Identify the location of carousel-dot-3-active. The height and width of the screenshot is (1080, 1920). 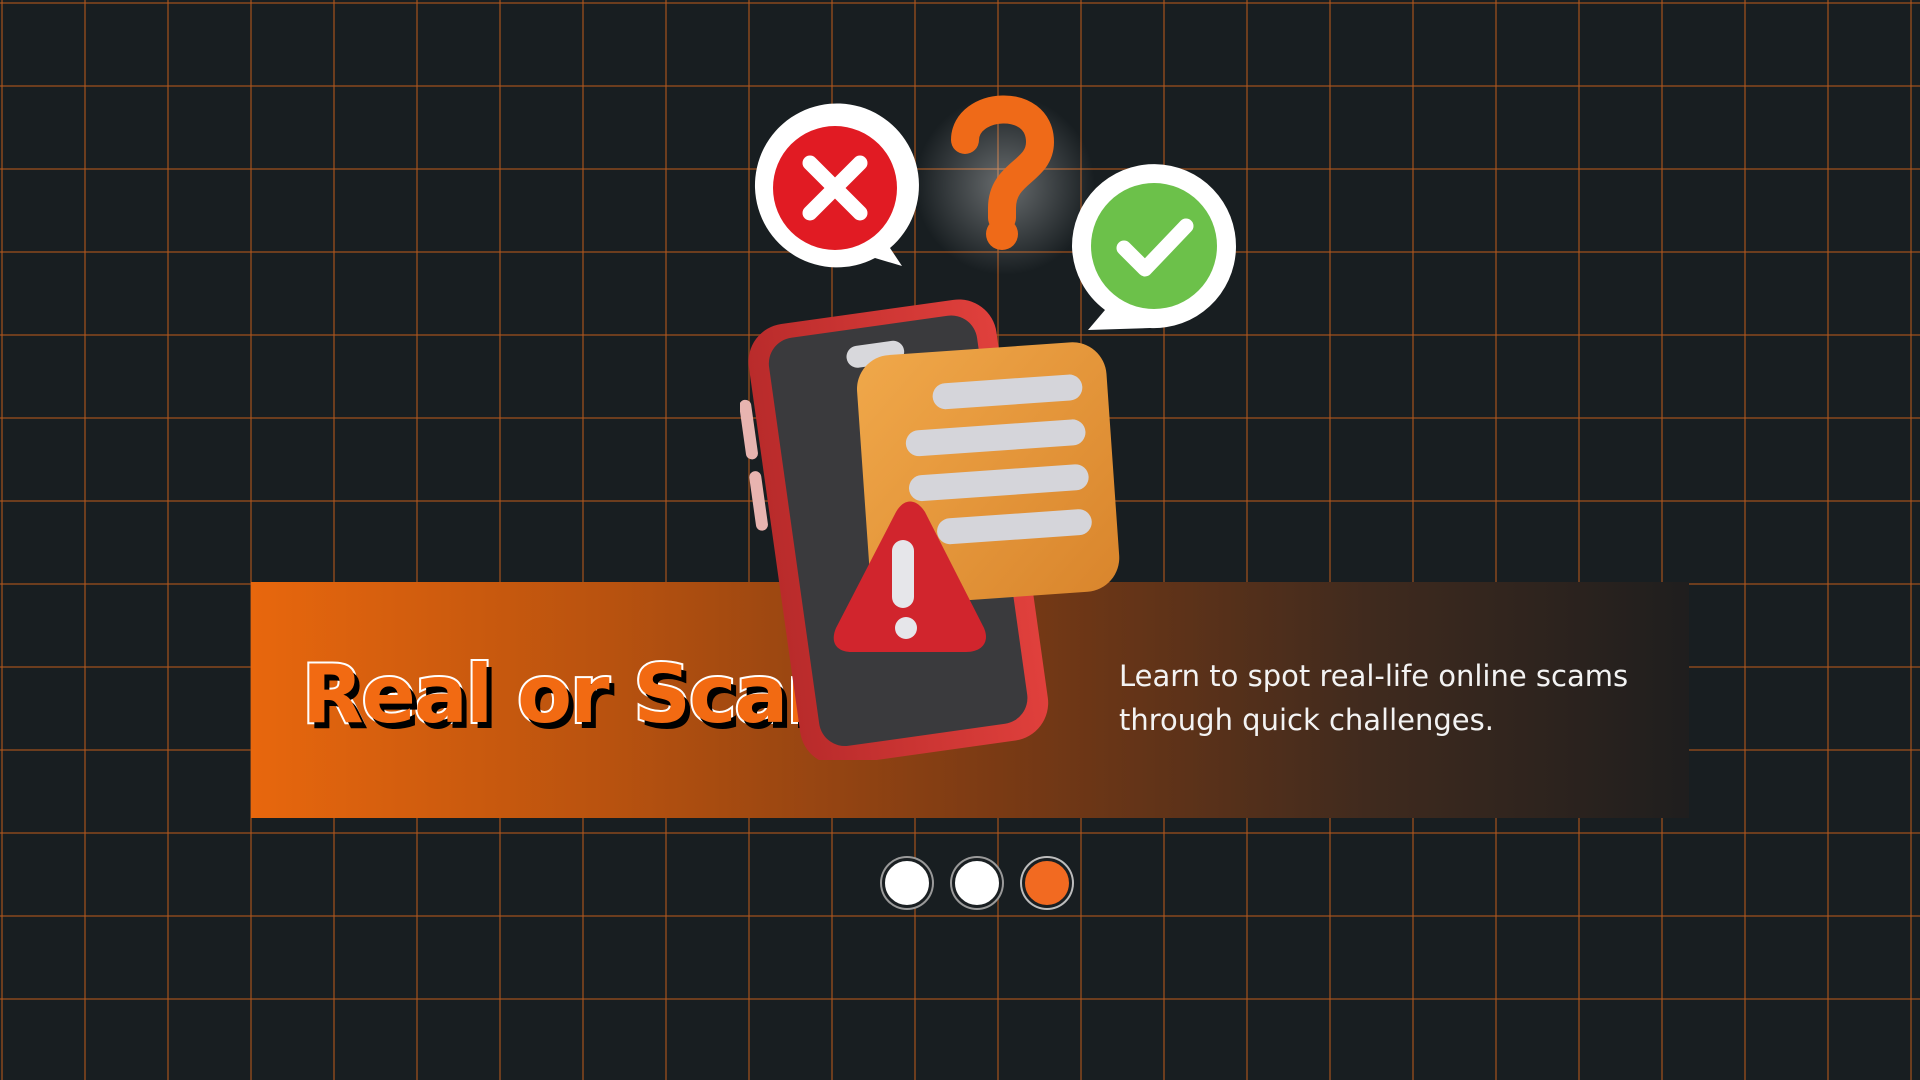
(1047, 883).